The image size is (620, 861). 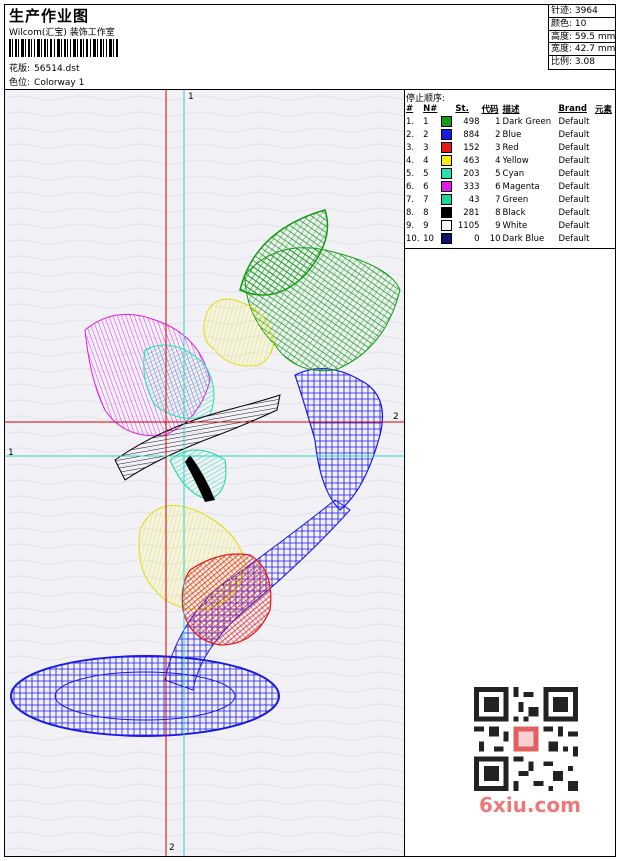 I want to click on stat-label: 宽度:, so click(x=562, y=49).